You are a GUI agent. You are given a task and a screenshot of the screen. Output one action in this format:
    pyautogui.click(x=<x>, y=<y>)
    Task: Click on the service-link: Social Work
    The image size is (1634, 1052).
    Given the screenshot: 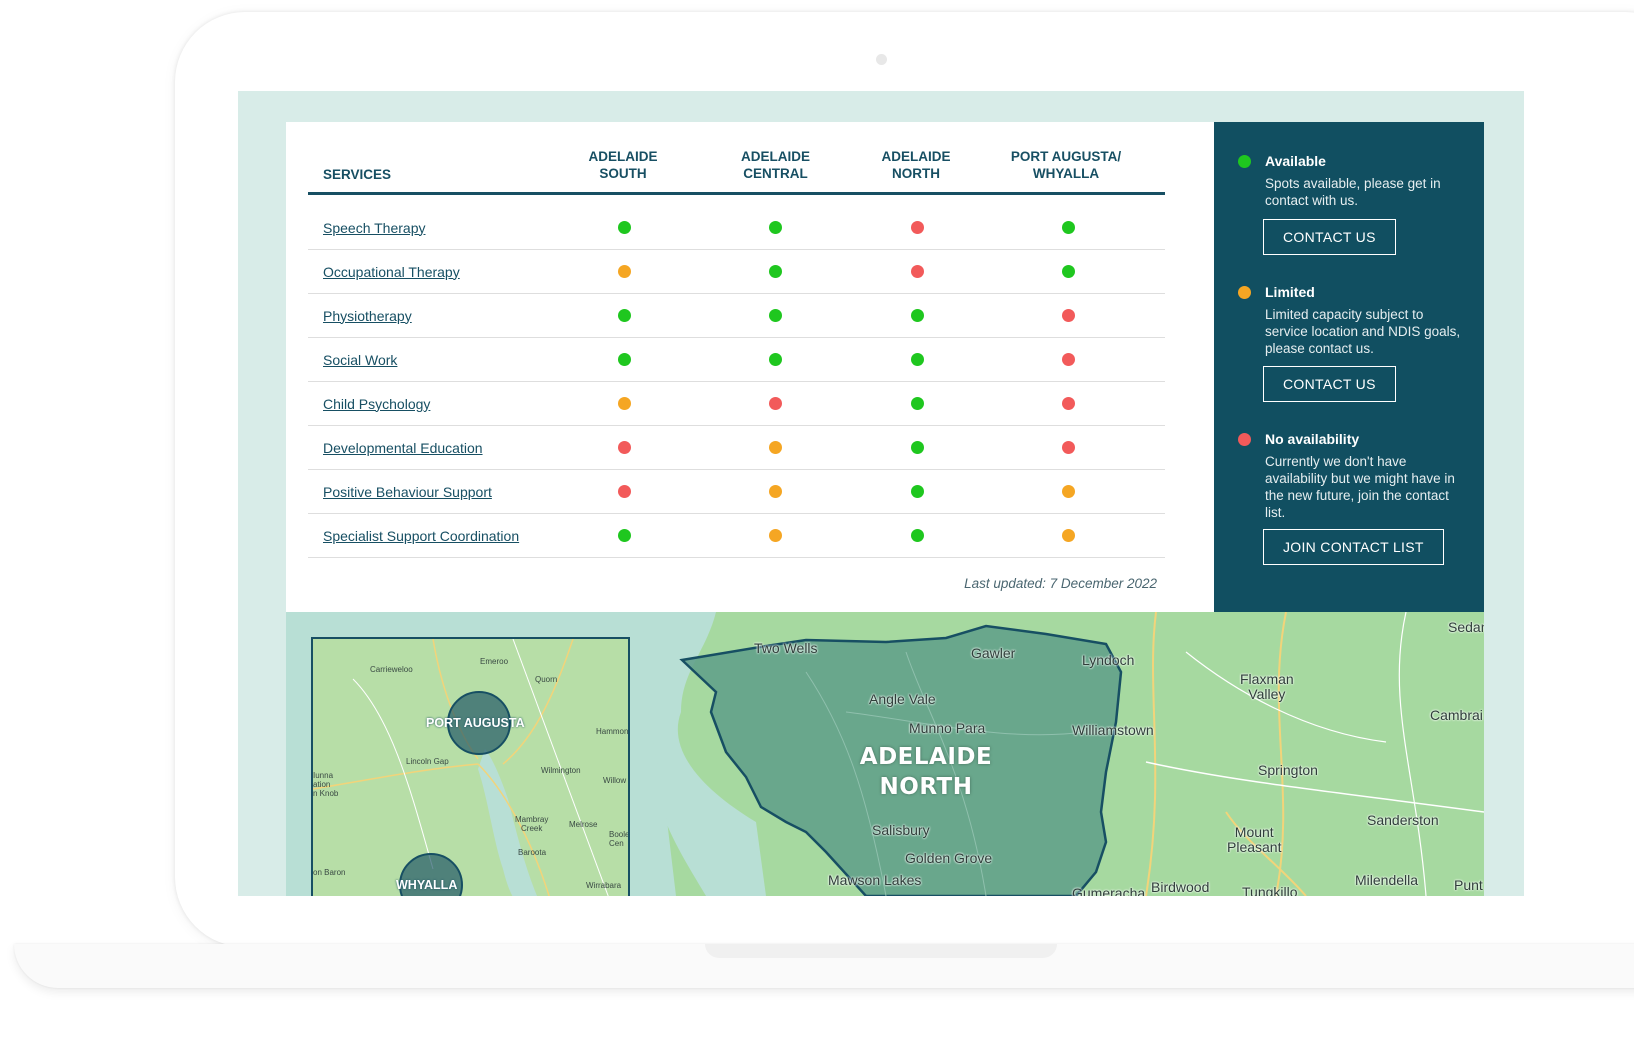 What is the action you would take?
    pyautogui.click(x=360, y=360)
    